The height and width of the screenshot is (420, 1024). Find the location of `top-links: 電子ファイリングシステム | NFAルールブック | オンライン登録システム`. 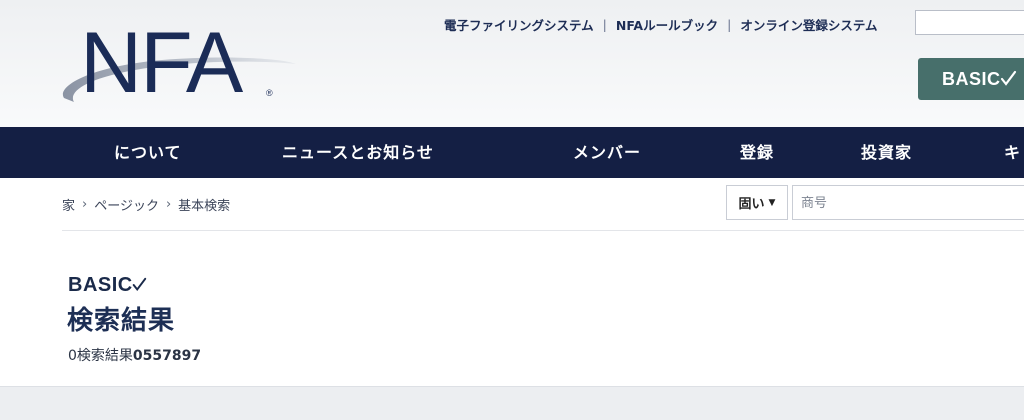

top-links: 電子ファイリングシステム | NFAルールブック | オンライン登録システム is located at coordinates (660, 24).